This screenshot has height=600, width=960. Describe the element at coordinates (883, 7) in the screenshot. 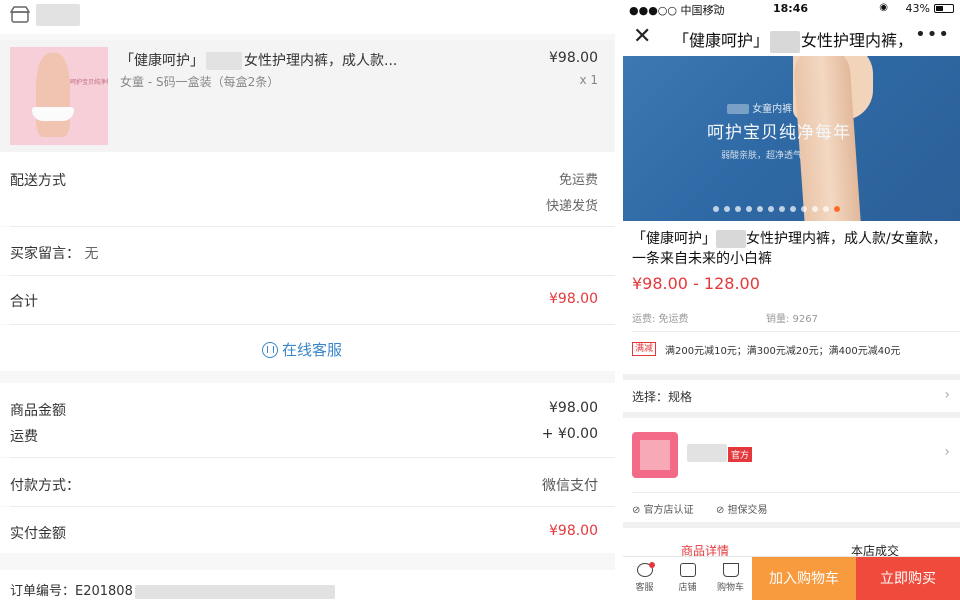

I see `location-icon: ◉` at that location.